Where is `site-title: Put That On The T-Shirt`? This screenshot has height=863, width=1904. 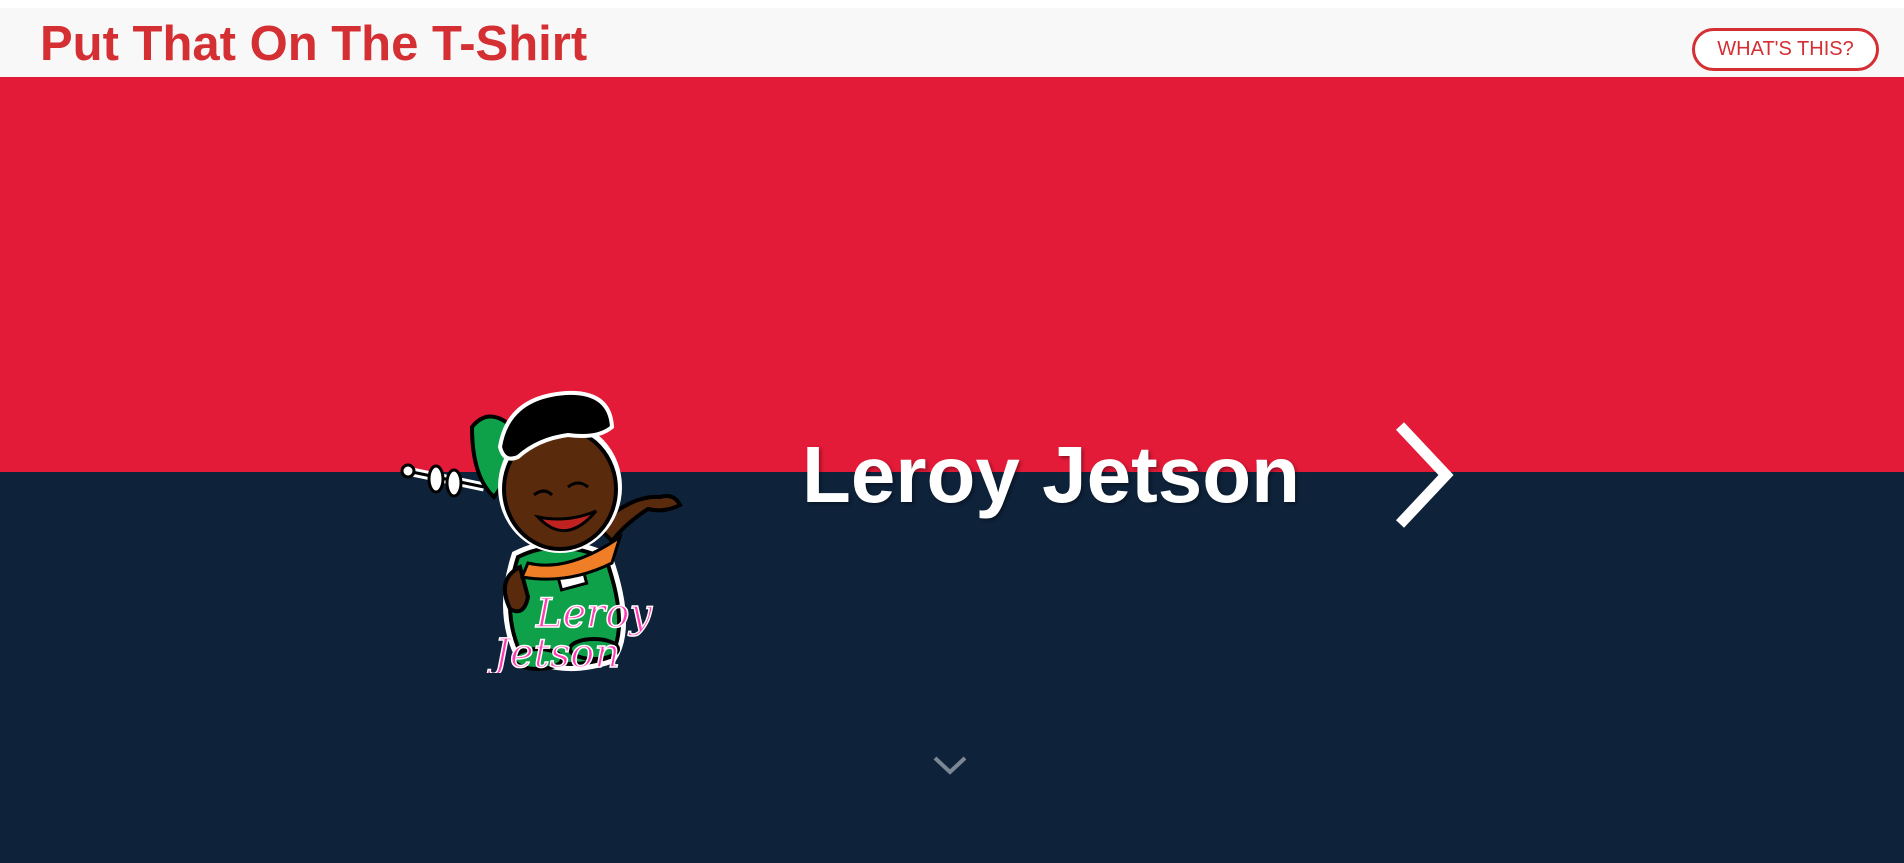
site-title: Put That On The T-Shirt is located at coordinates (313, 44).